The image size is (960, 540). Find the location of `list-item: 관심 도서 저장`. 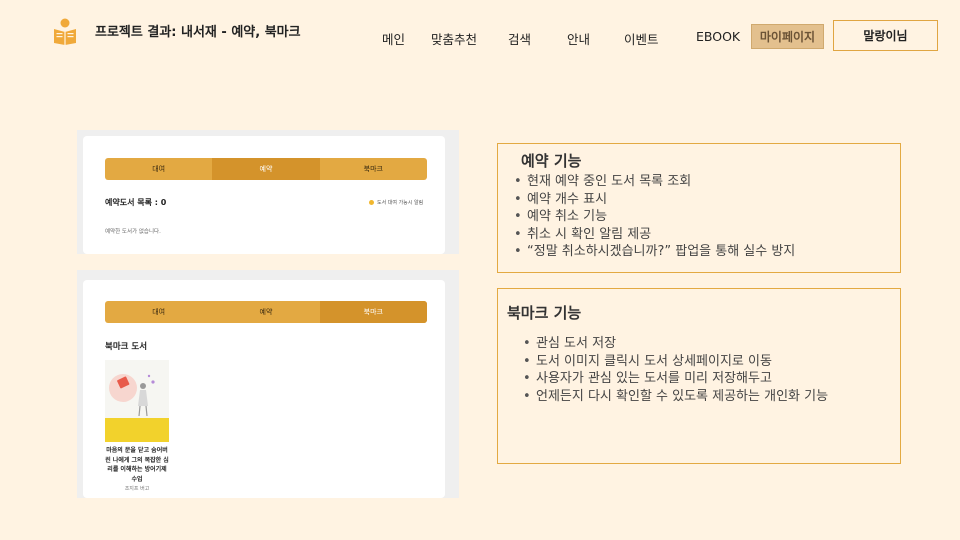

list-item: 관심 도서 저장 is located at coordinates (674, 344).